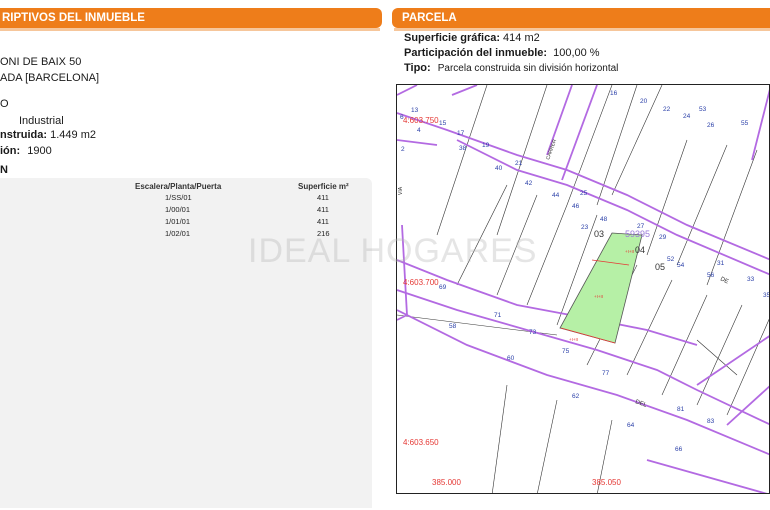 Image resolution: width=770 pixels, height=510 pixels. Describe the element at coordinates (178, 197) in the screenshot. I see `table-cell: 1/SS/01` at that location.